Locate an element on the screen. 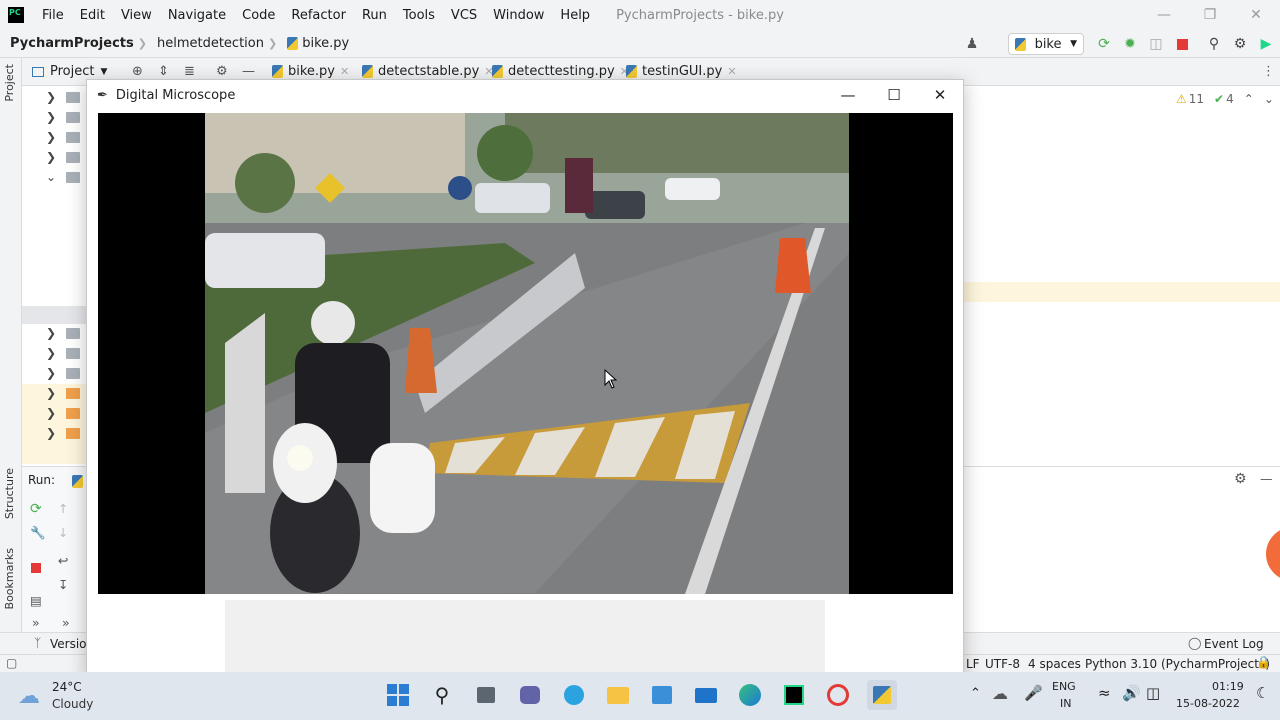 The image size is (1280, 720). debug-icon: ✹ is located at coordinates (1130, 44).